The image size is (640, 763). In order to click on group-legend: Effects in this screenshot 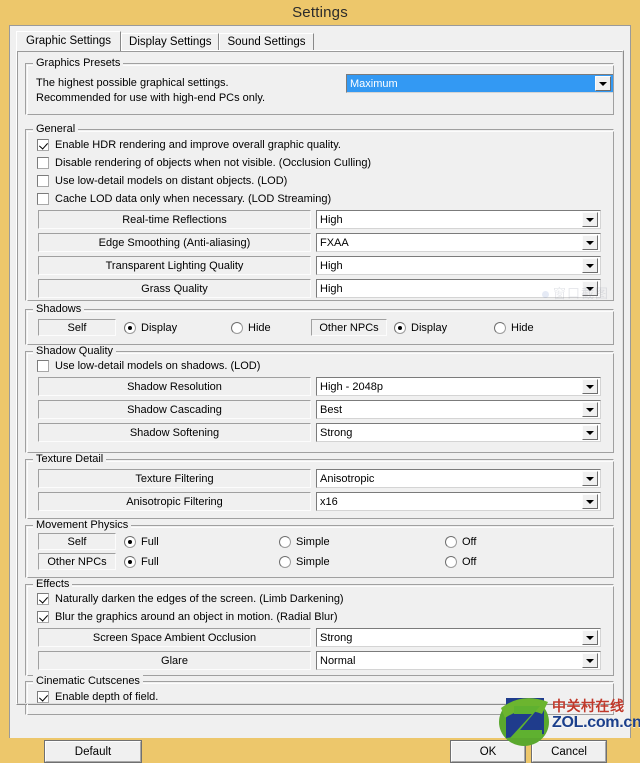, I will do `click(53, 584)`.